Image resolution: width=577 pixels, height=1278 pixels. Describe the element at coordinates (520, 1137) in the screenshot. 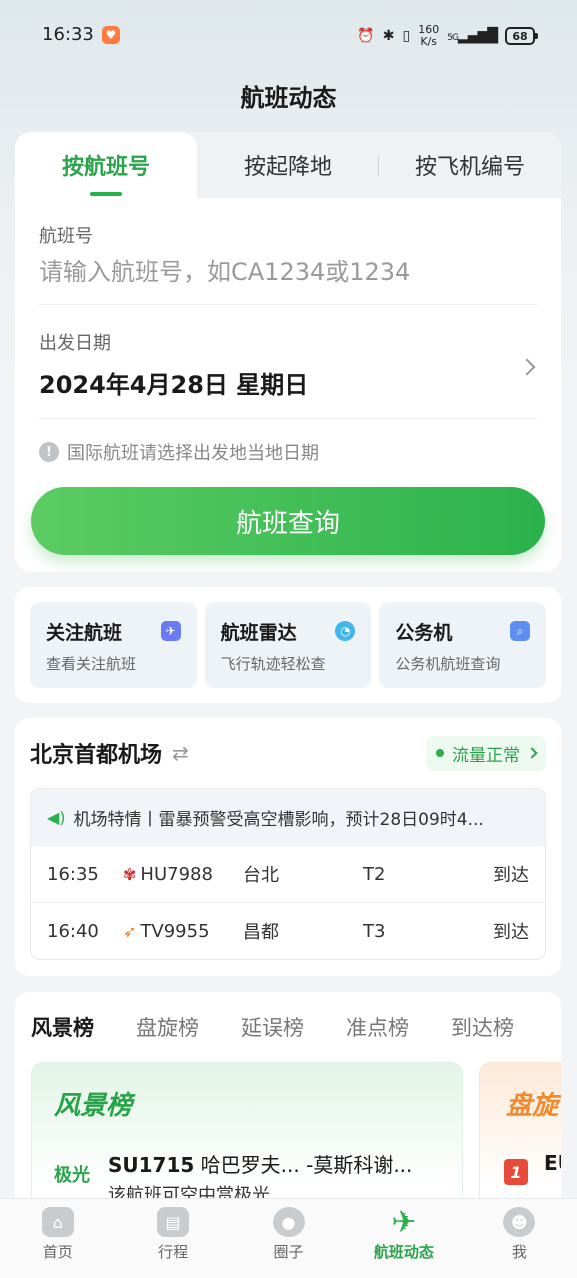

I see `holding-ranking-panel: 盘旋 1 EU` at that location.